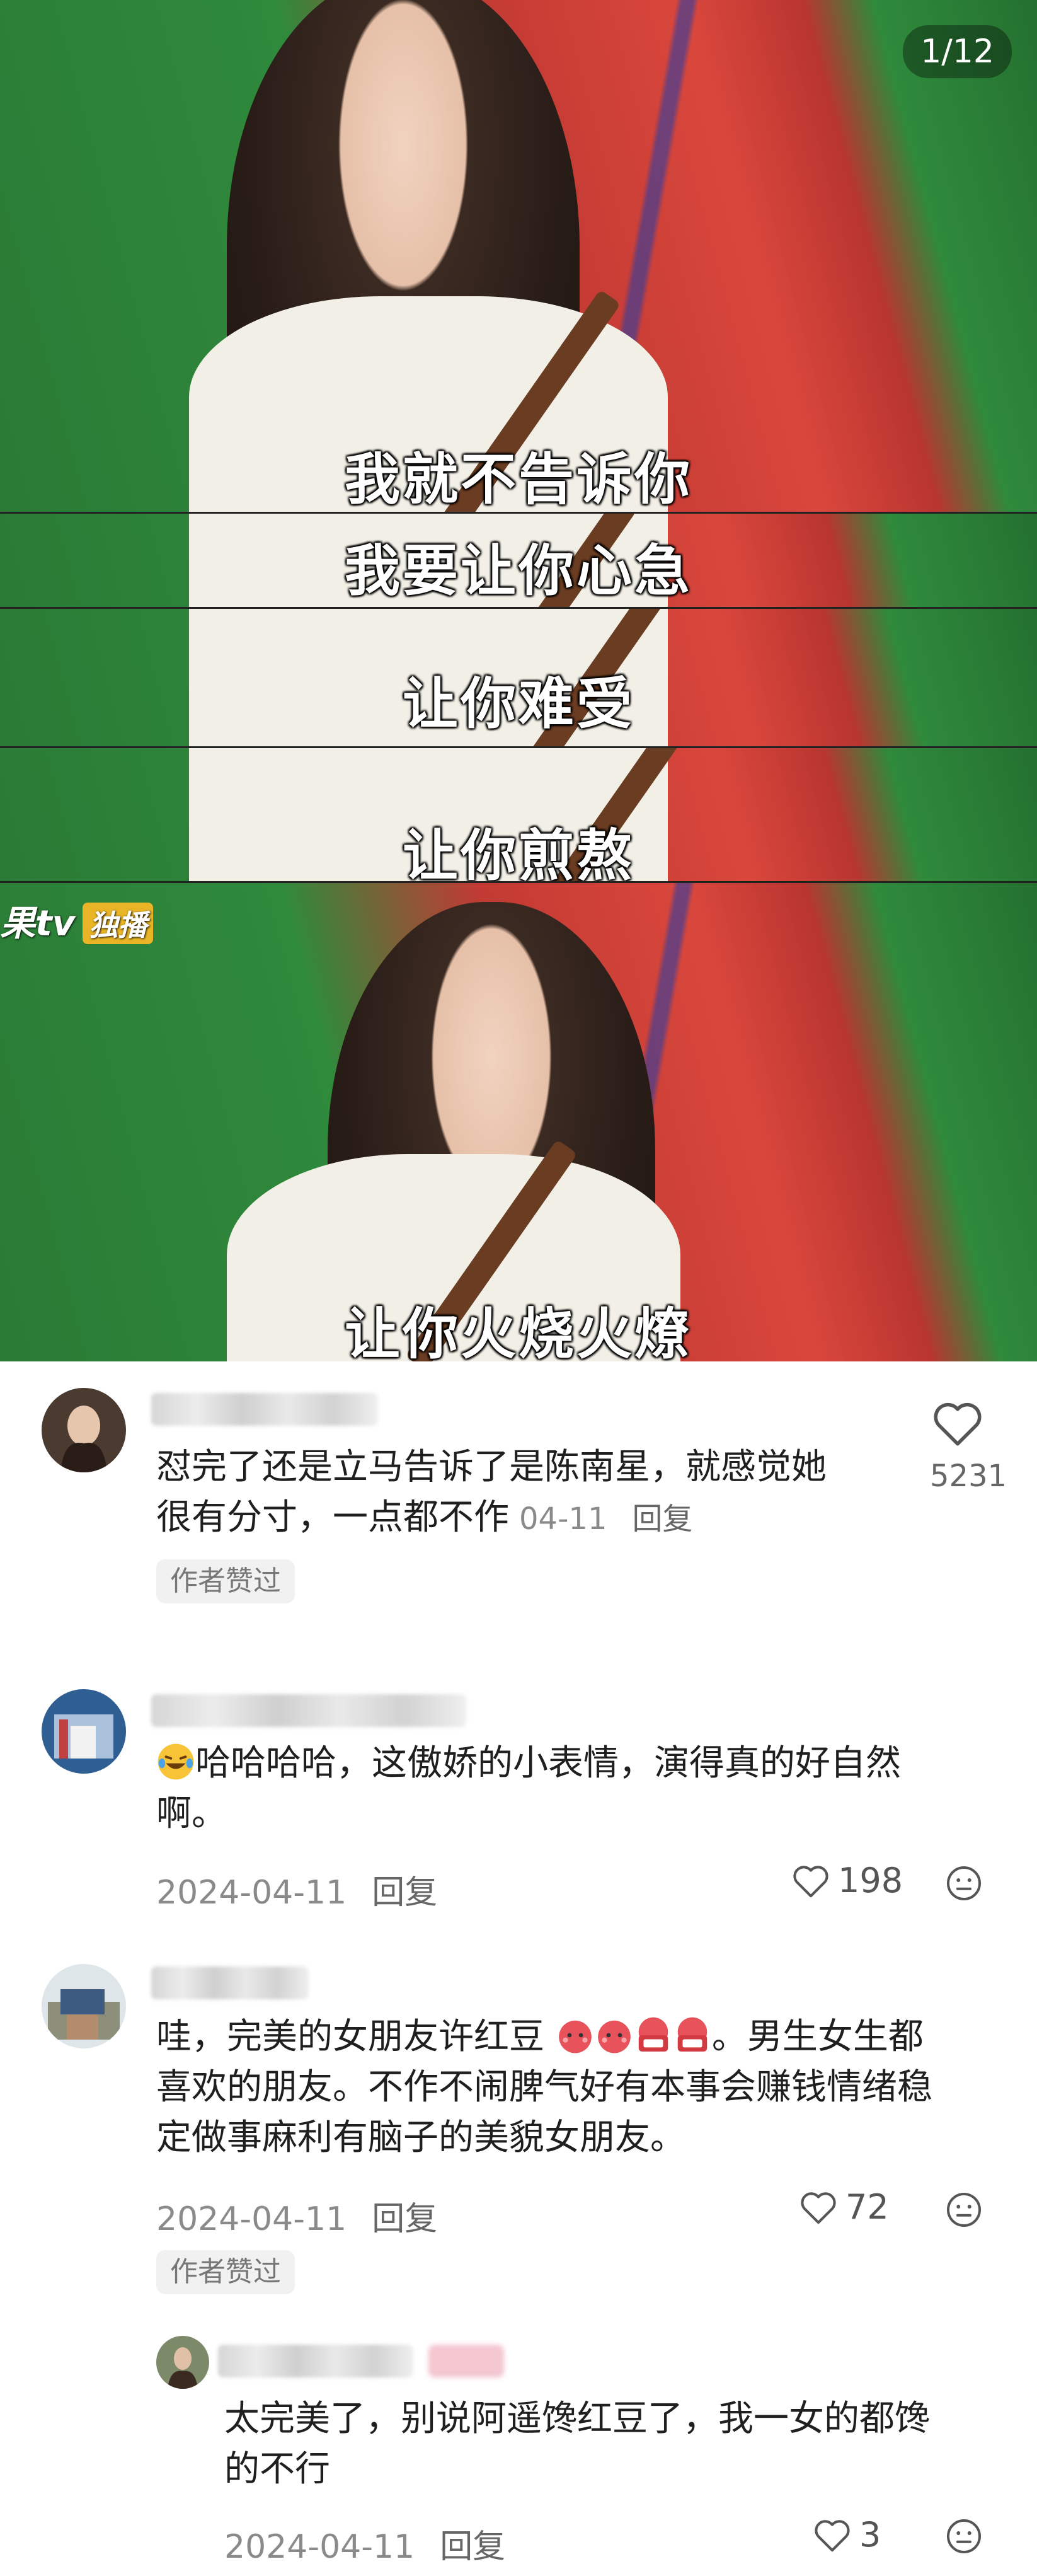  Describe the element at coordinates (38, 924) in the screenshot. I see `watermark-brand: 果tv` at that location.